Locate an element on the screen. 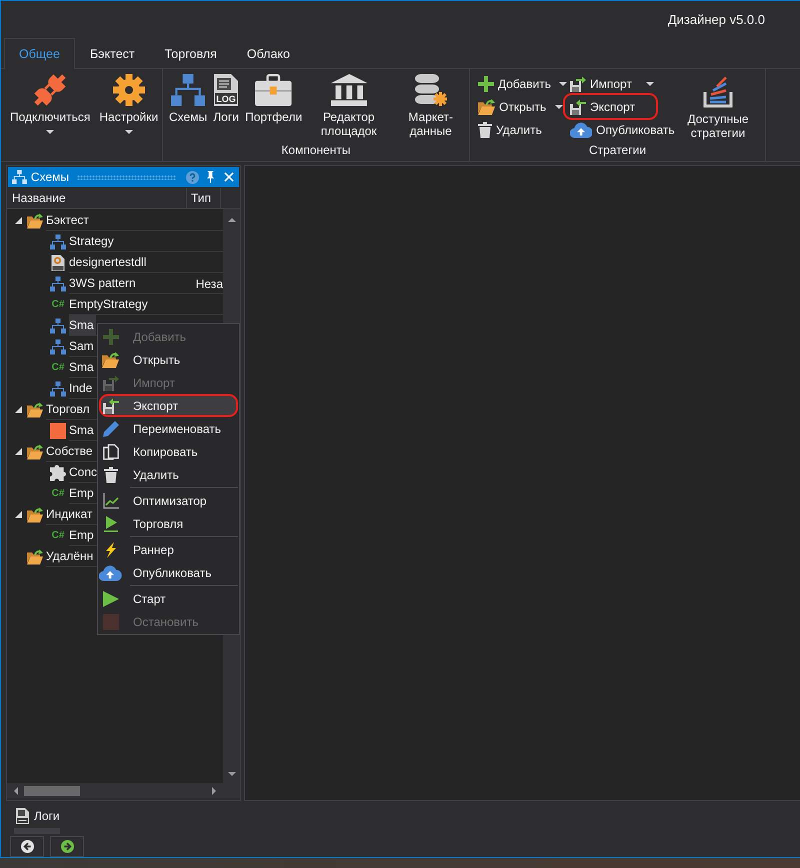 This screenshot has height=868, width=800. tree-item: Strategy is located at coordinates (91, 241).